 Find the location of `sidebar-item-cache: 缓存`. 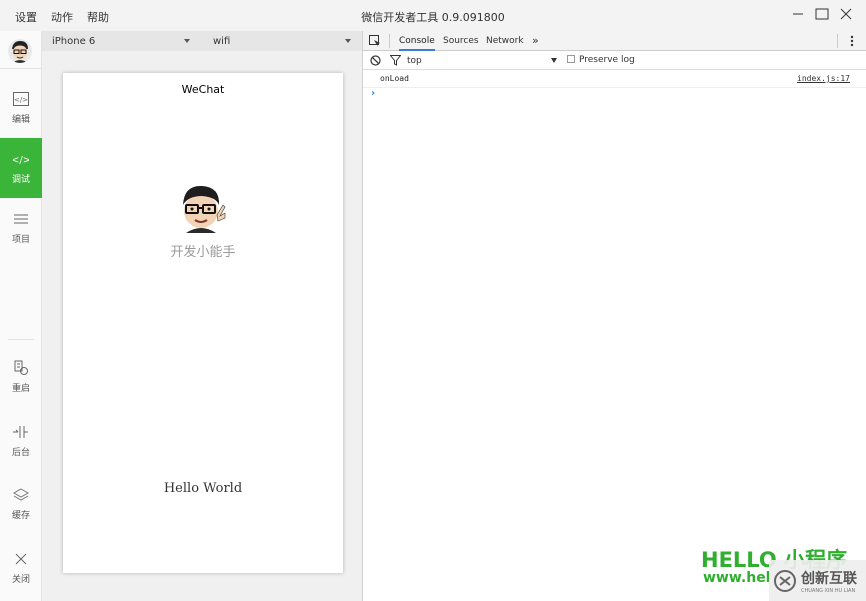

sidebar-item-cache: 缓存 is located at coordinates (21, 504).